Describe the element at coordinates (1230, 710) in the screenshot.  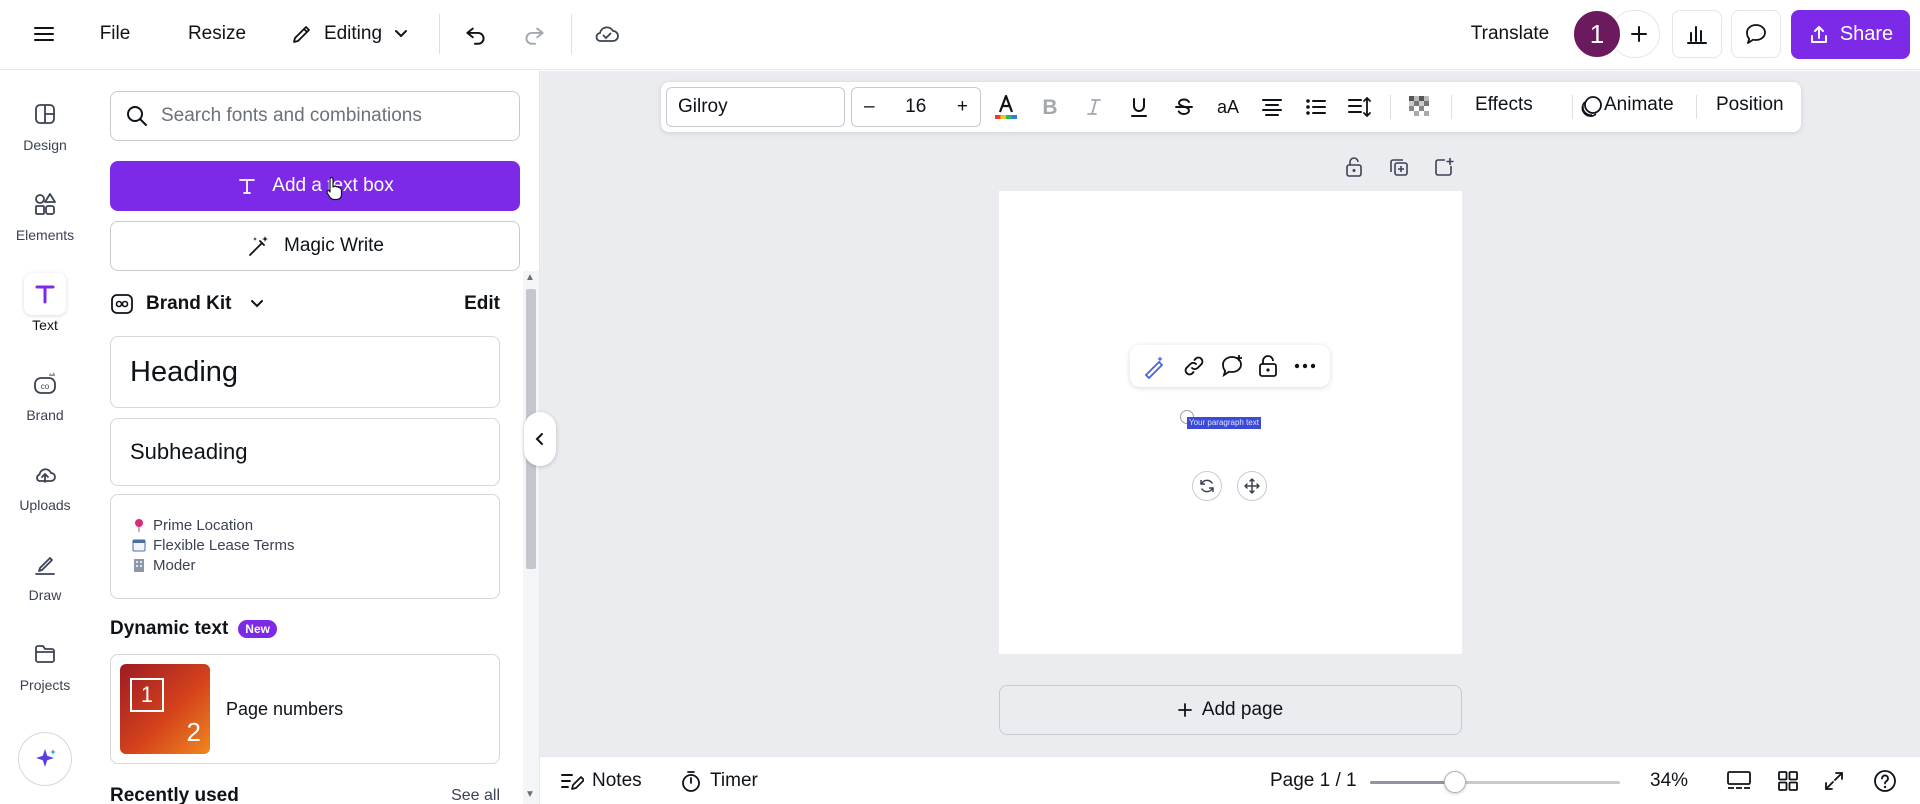
I see `add-page-button: Add page` at that location.